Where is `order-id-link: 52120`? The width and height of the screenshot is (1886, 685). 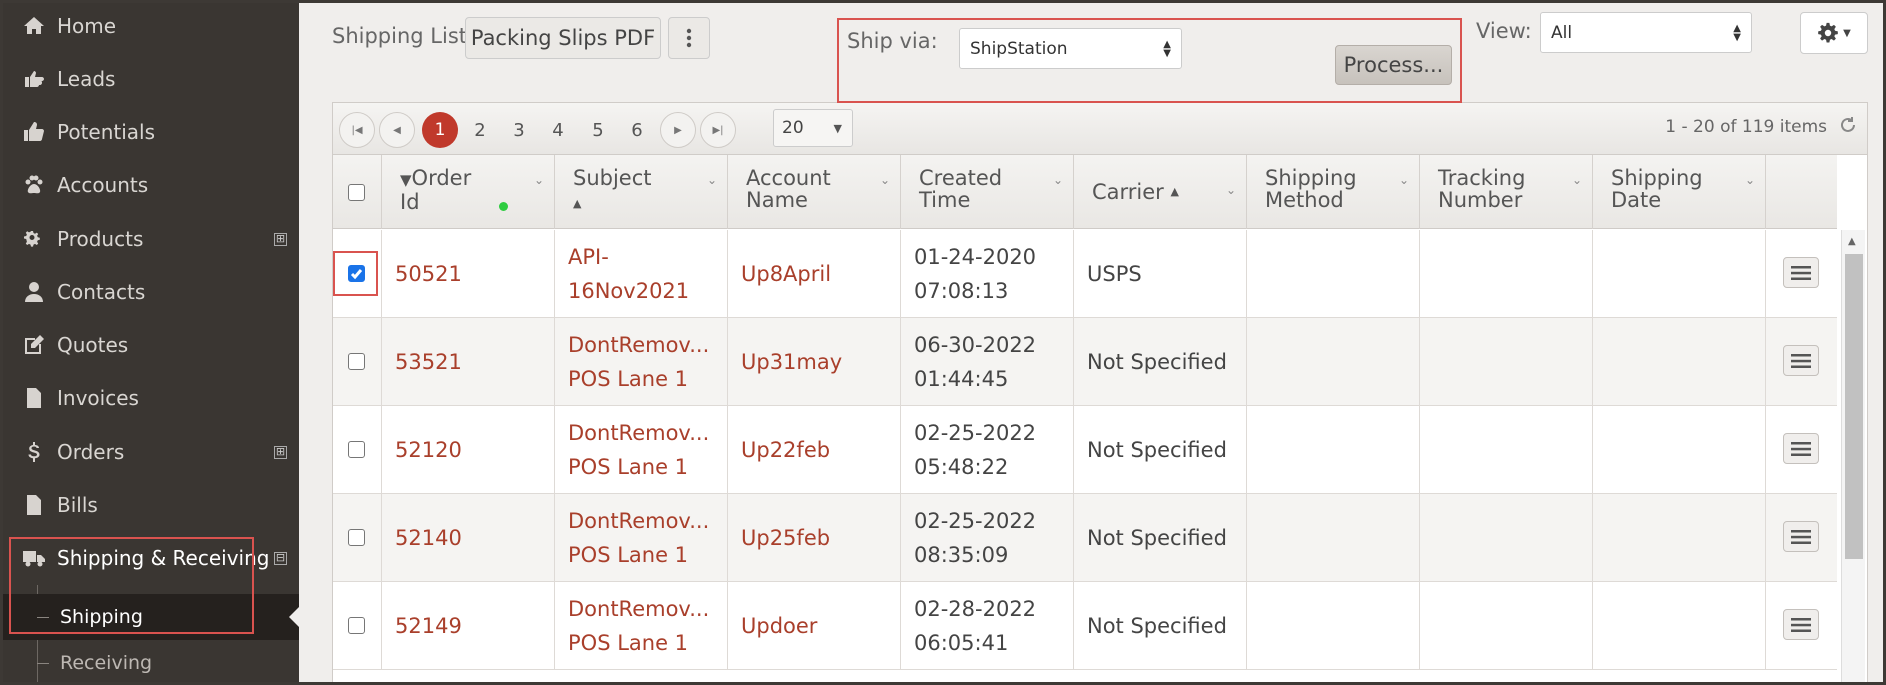
order-id-link: 52120 is located at coordinates (428, 450).